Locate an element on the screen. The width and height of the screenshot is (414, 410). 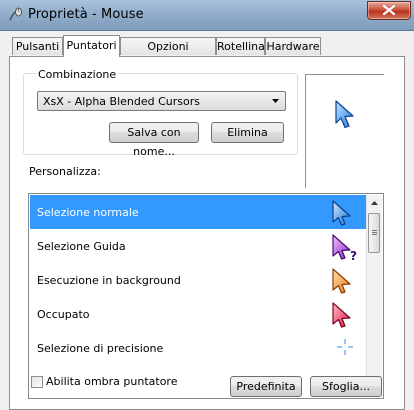
tab-hardware: Hardware is located at coordinates (293, 46).